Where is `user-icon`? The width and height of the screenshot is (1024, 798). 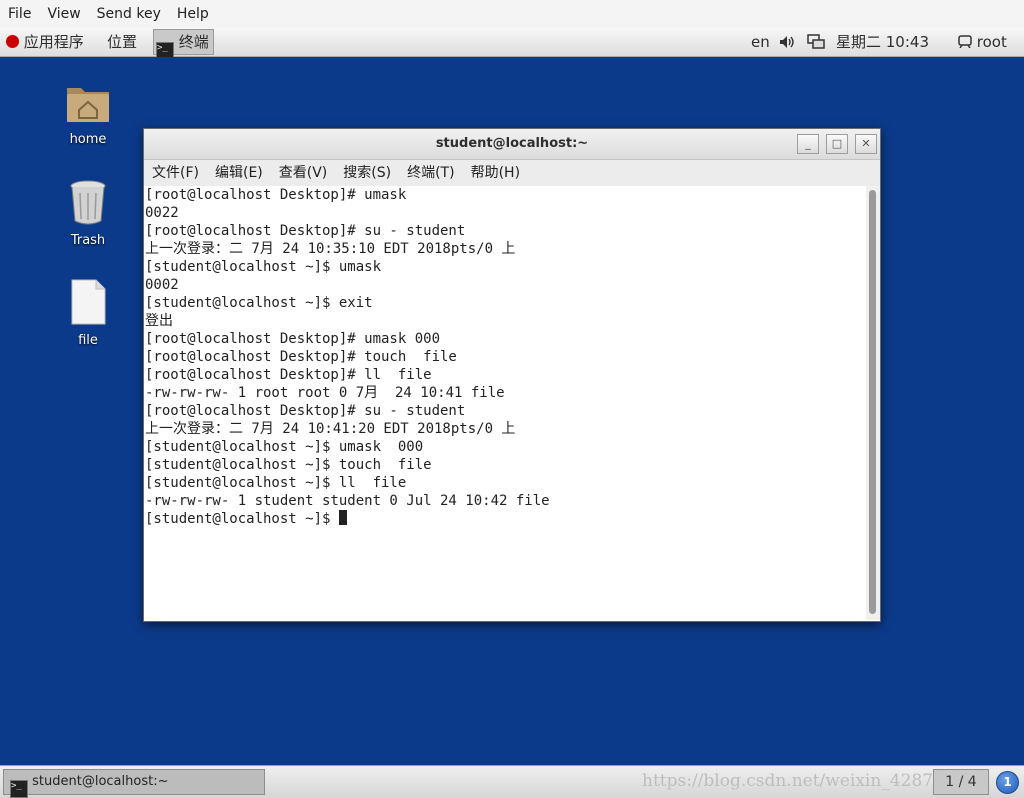 user-icon is located at coordinates (965, 42).